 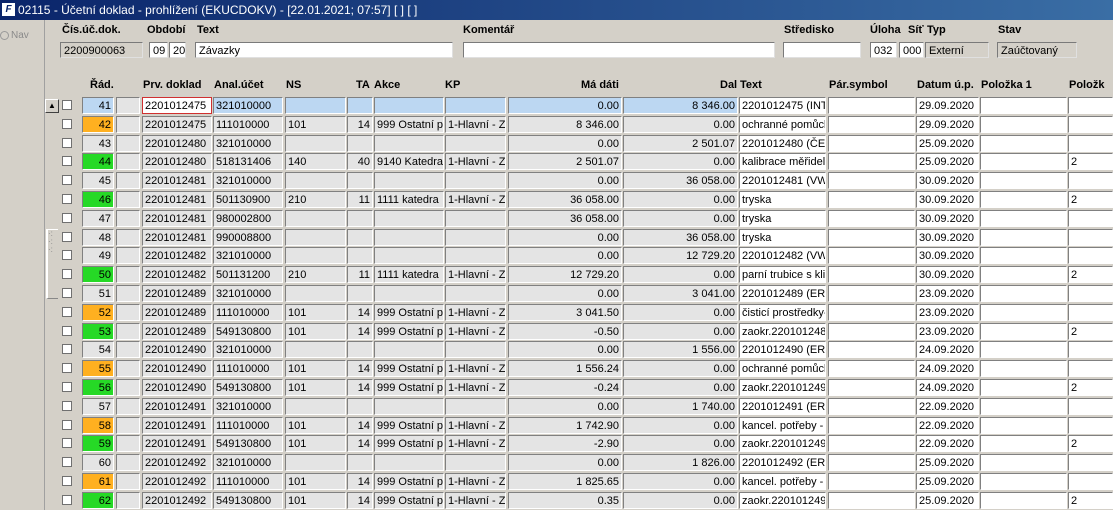 I want to click on cell-rad: 58, so click(x=98, y=425).